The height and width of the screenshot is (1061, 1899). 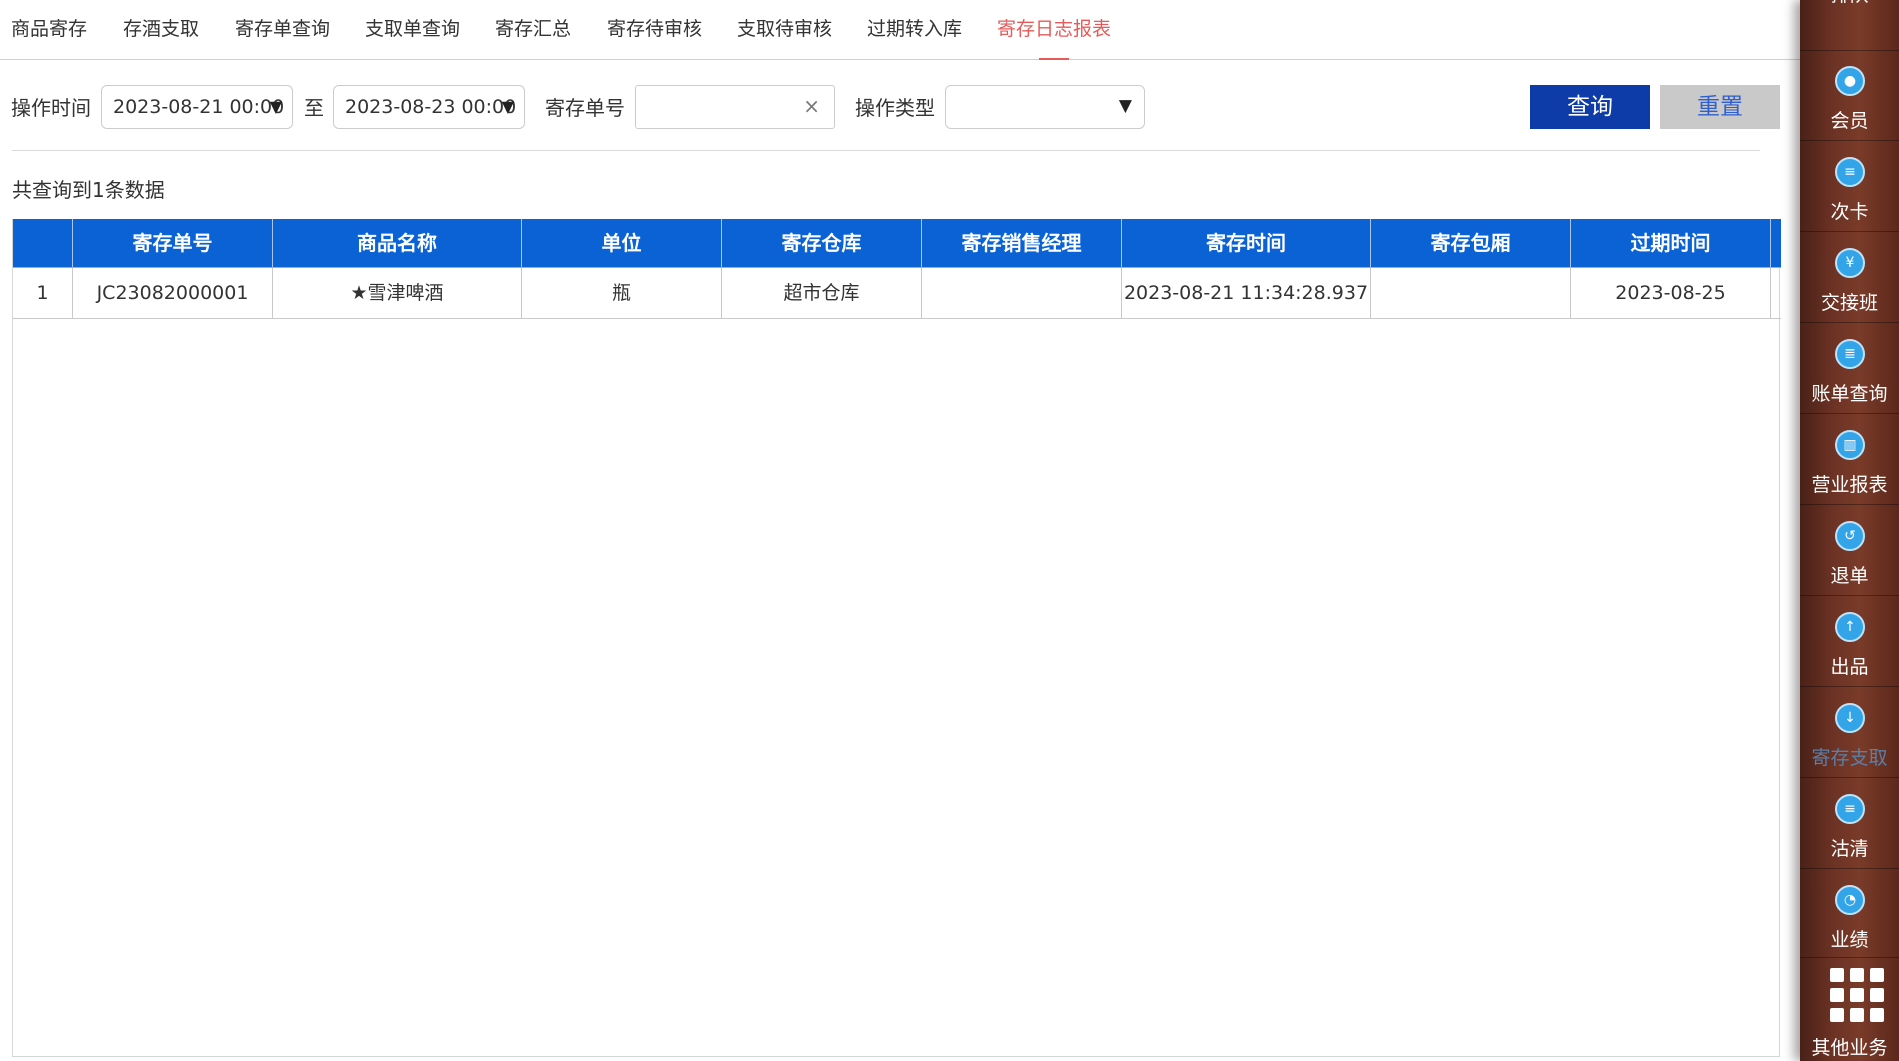 I want to click on reset-button: 重置, so click(x=1720, y=107).